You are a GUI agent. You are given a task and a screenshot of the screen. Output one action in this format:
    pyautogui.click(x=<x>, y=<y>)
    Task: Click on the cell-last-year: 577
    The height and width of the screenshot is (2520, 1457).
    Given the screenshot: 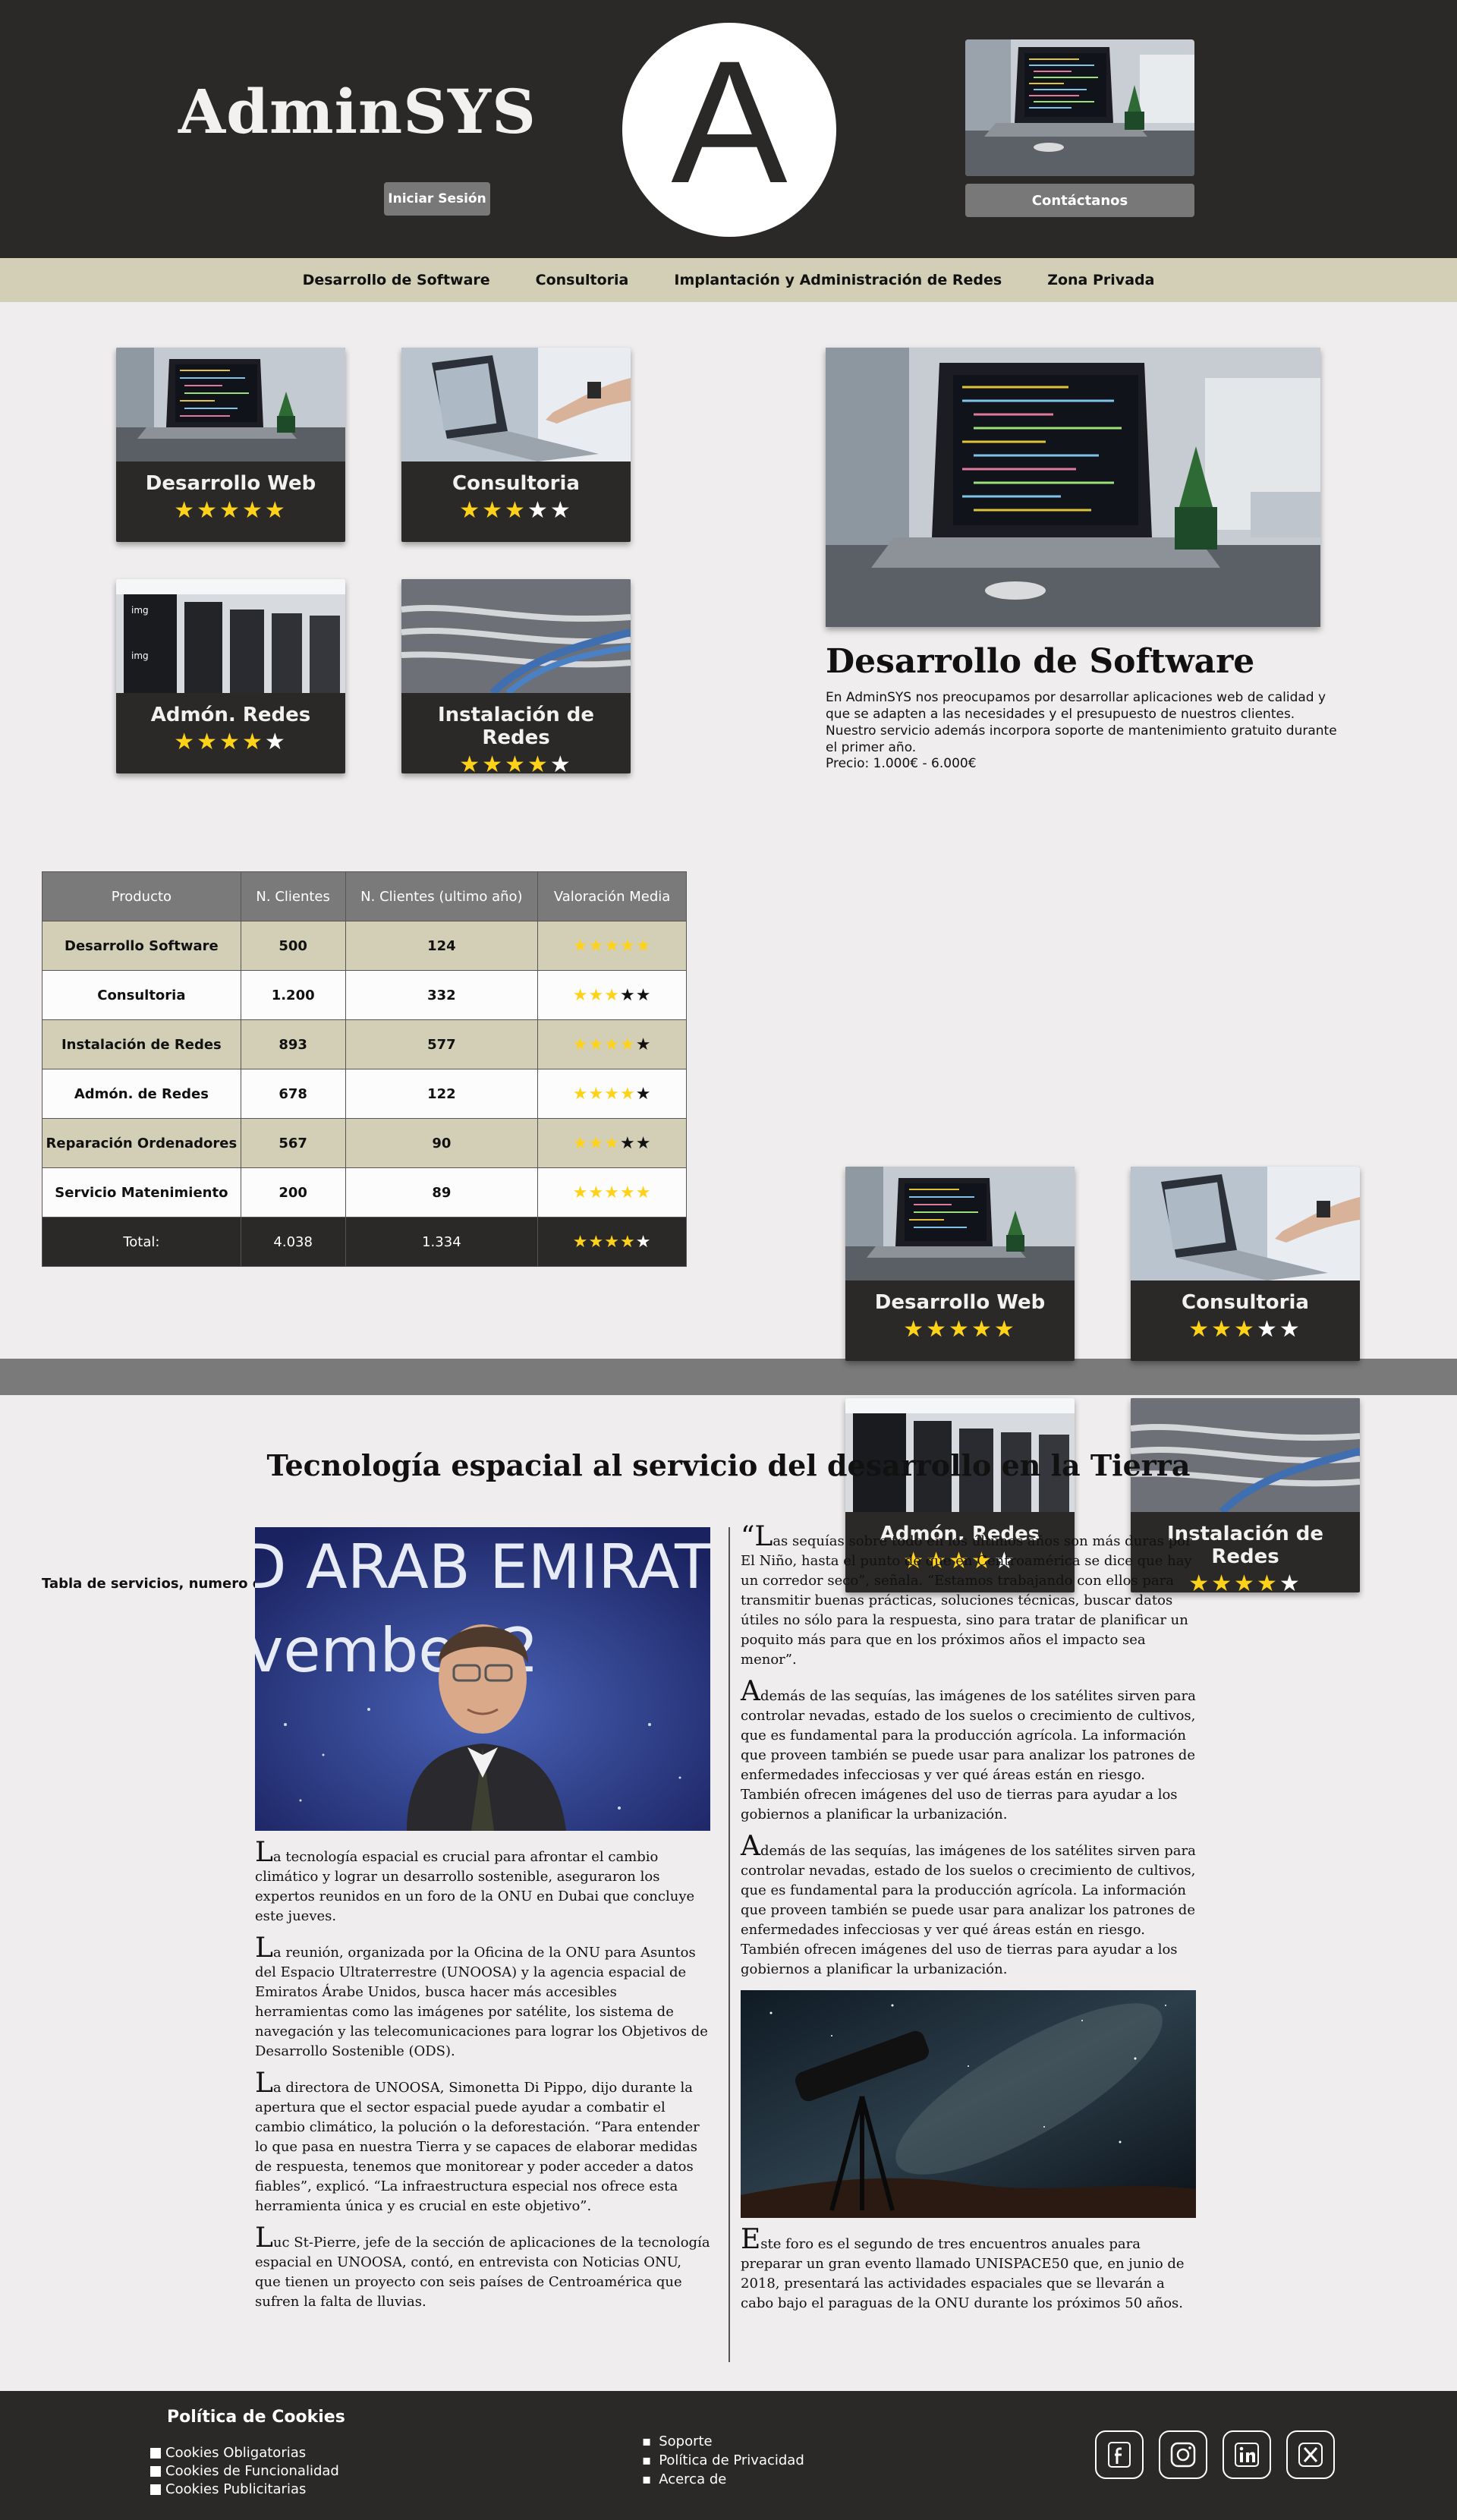 What is the action you would take?
    pyautogui.click(x=442, y=1044)
    